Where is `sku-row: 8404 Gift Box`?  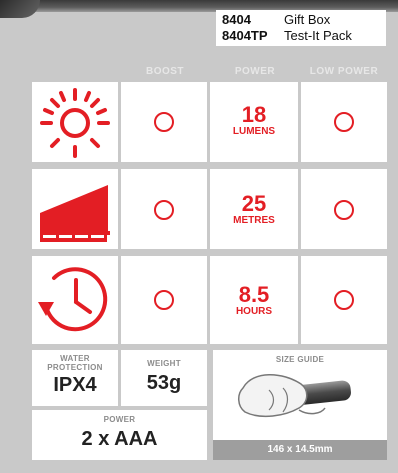
sku-row: 8404 Gift Box is located at coordinates (276, 20).